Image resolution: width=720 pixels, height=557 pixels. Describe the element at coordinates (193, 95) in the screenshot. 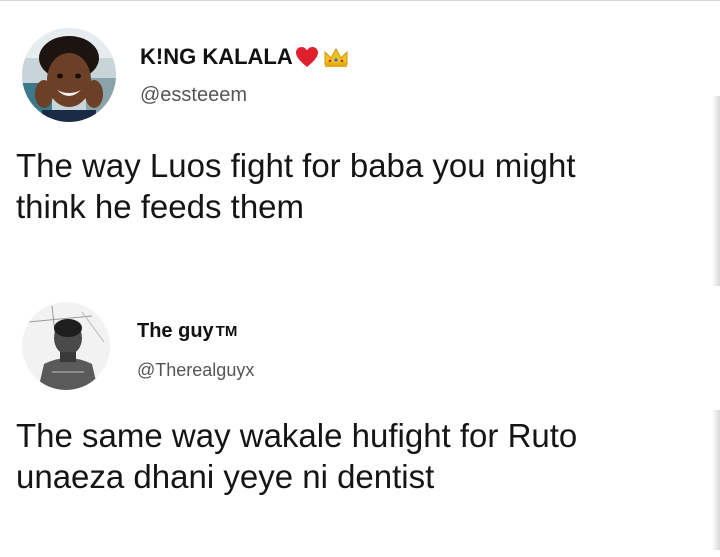

I see `author-handle: @essteeem` at that location.